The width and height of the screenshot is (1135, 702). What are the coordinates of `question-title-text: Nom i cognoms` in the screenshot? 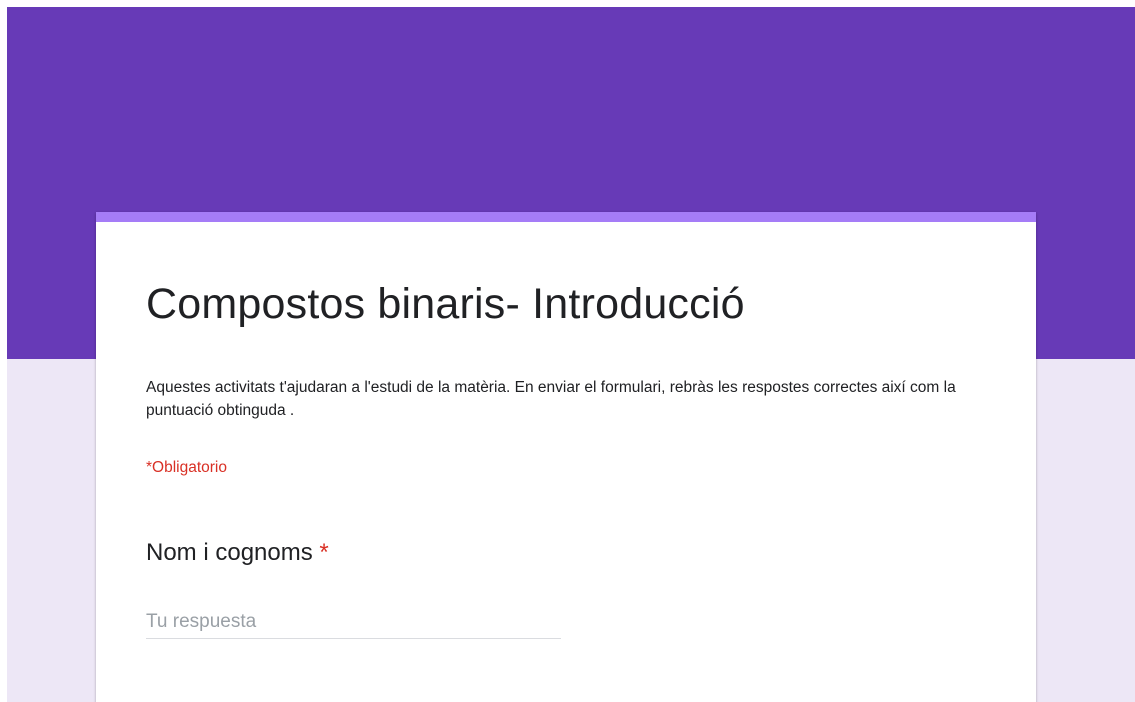 It's located at (229, 552).